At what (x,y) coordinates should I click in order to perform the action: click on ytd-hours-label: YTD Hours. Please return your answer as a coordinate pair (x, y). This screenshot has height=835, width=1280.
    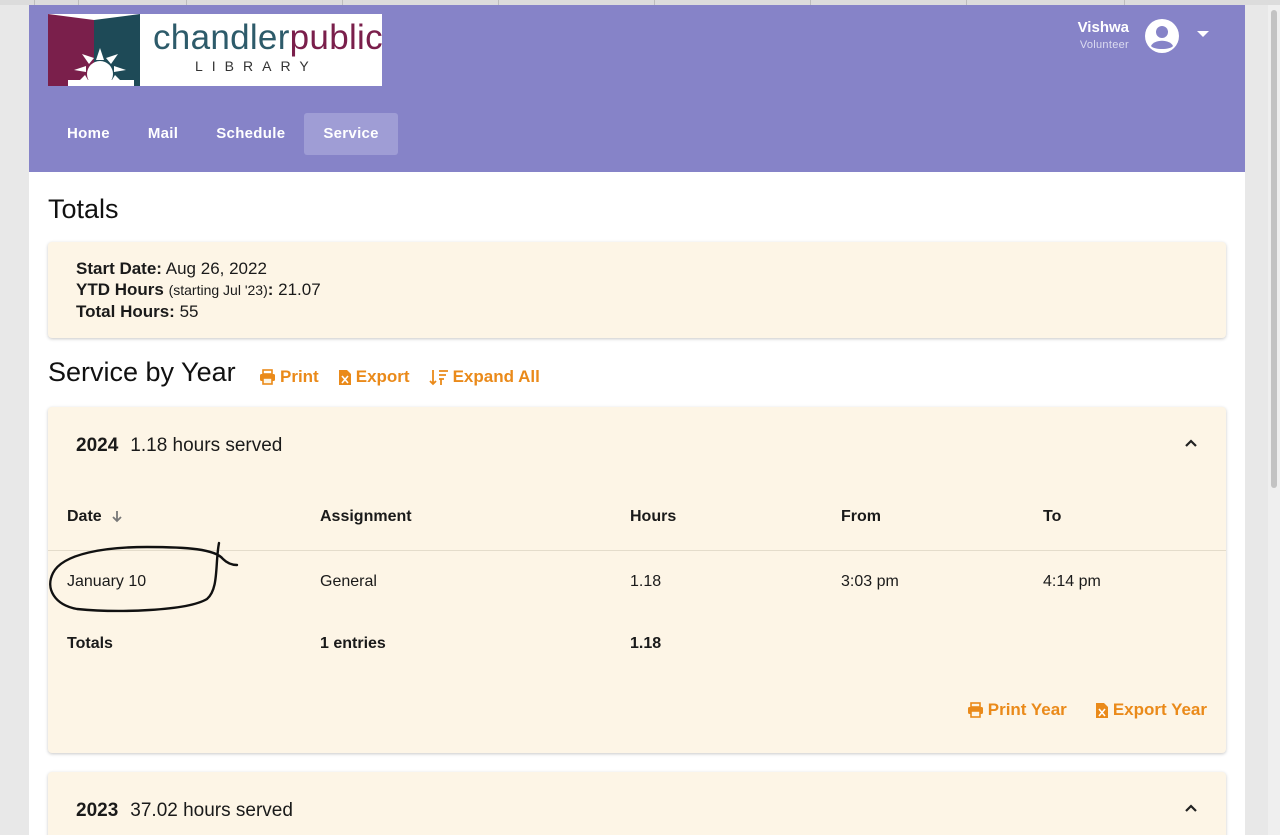
    Looking at the image, I should click on (120, 289).